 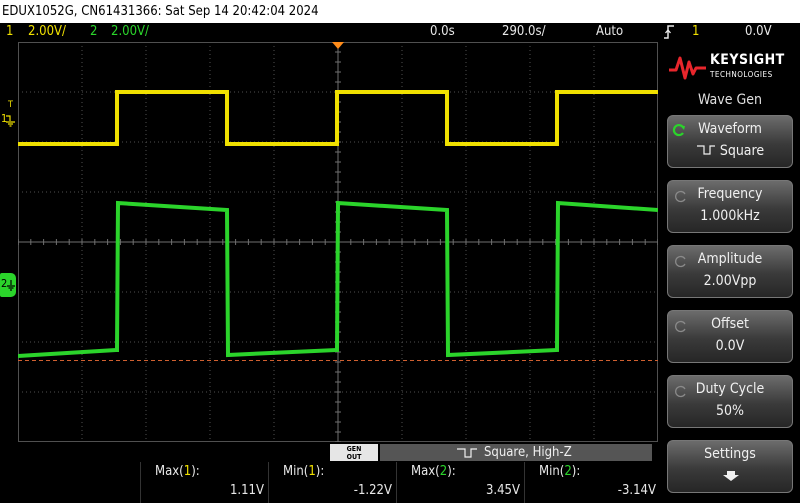 I want to click on timebase-readout: 290.0s/, so click(x=524, y=32).